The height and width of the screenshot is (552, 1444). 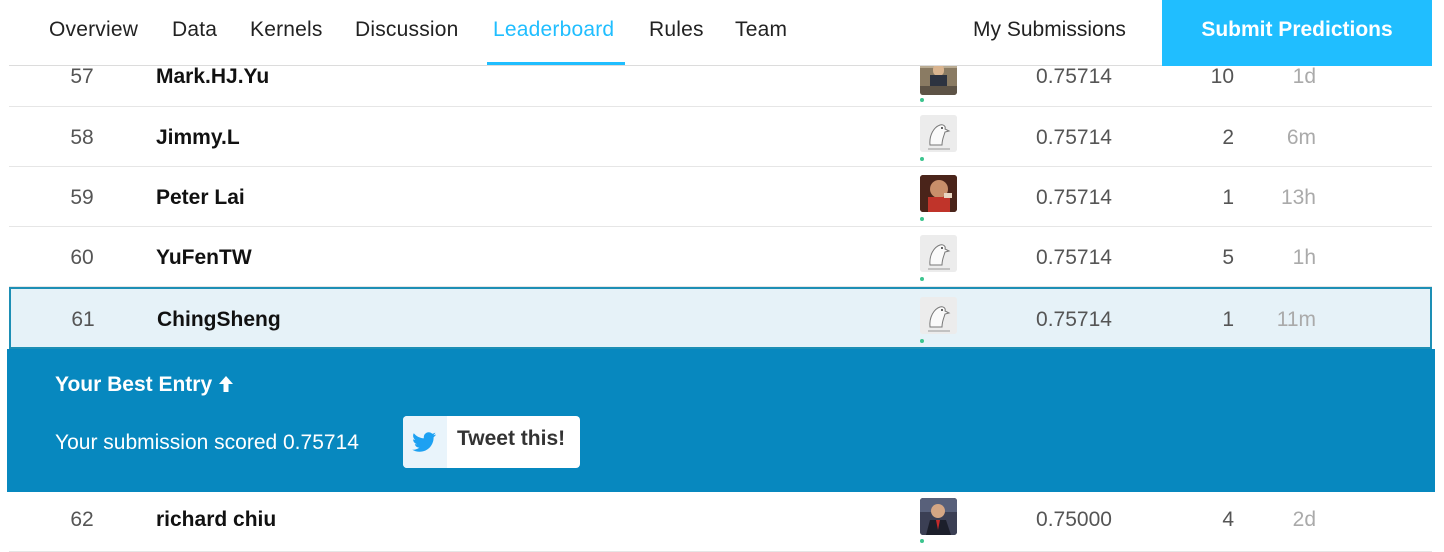 I want to click on leaderboard-row: 59 Peter Lai 0.75714 1 13h, so click(x=720, y=197).